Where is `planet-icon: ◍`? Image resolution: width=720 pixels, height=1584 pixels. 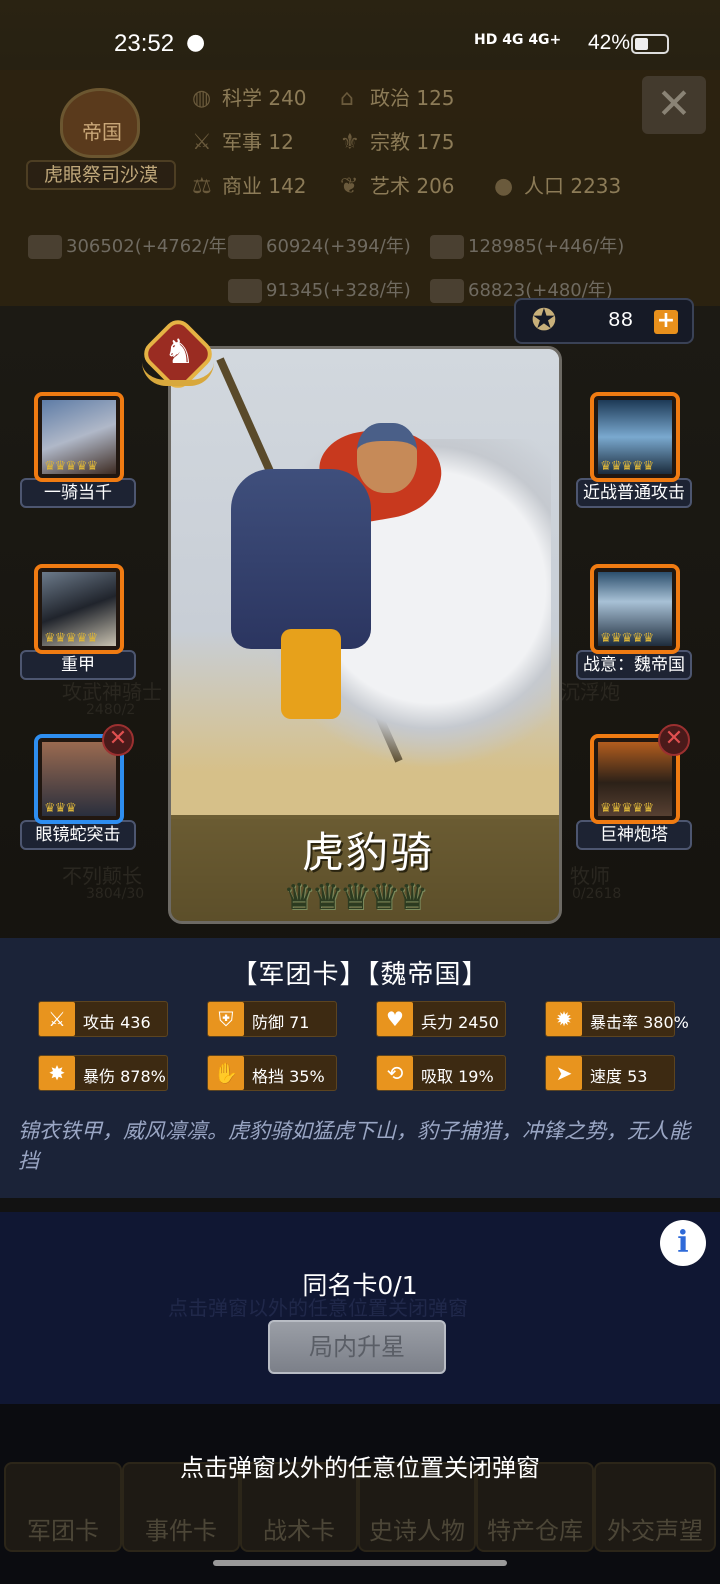 planet-icon: ◍ is located at coordinates (202, 98).